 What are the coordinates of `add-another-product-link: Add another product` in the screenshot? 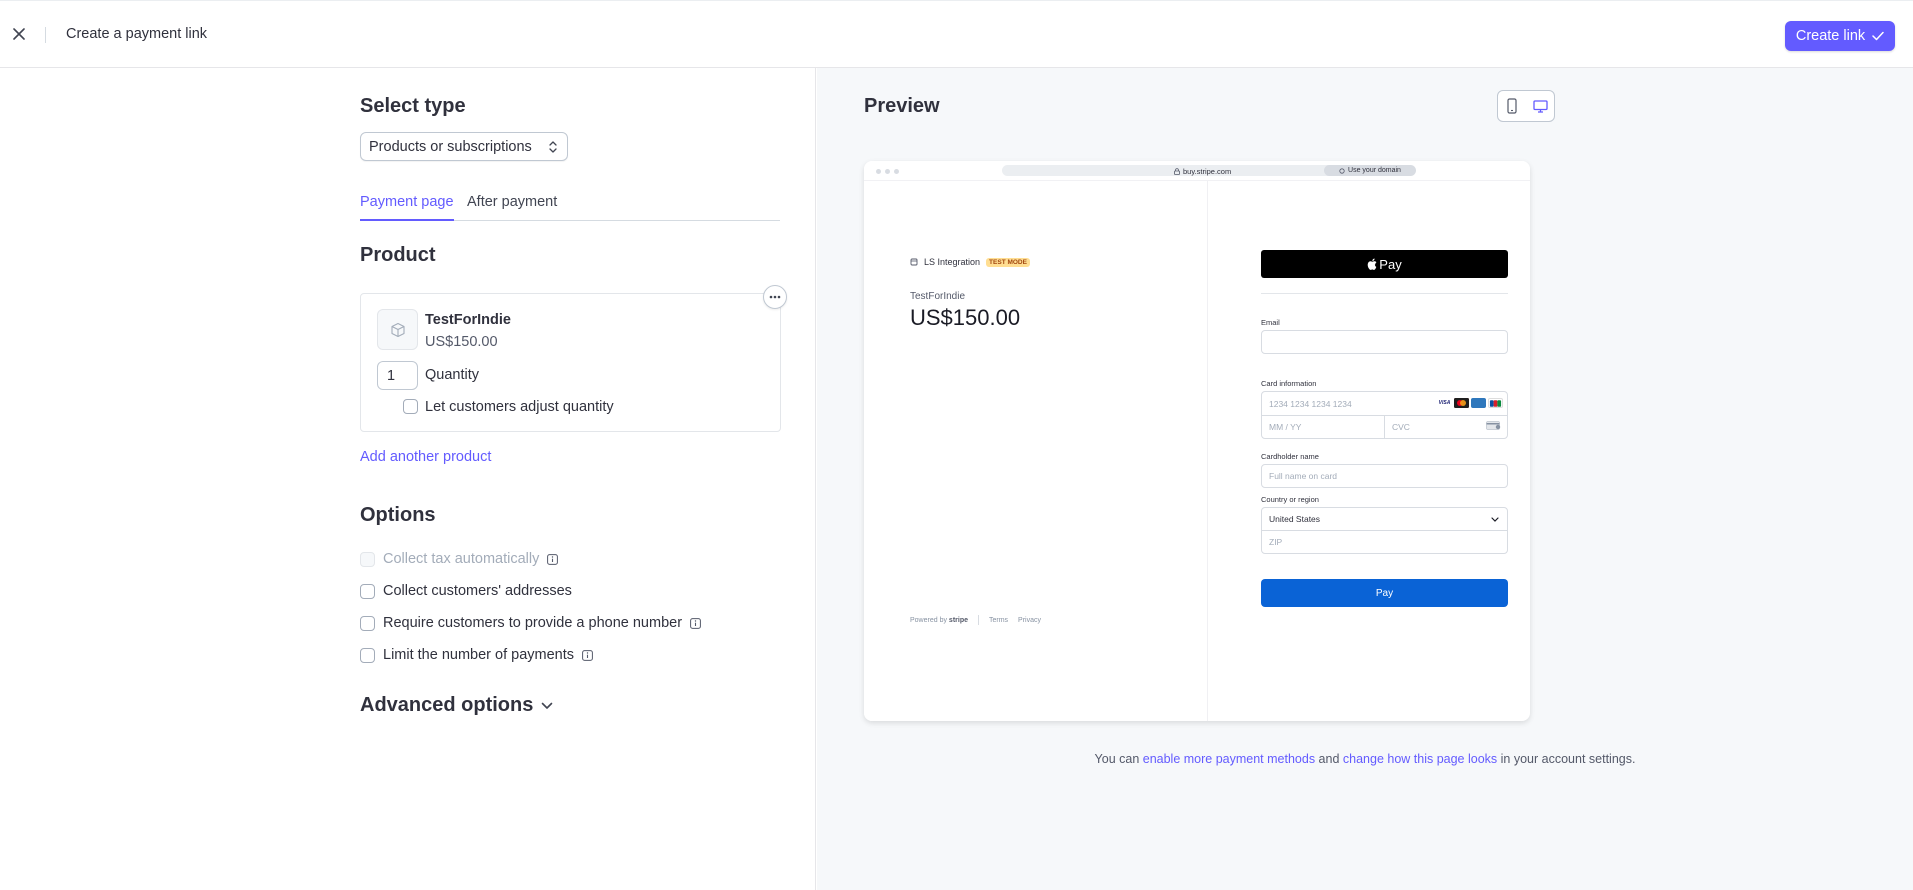 It's located at (425, 457).